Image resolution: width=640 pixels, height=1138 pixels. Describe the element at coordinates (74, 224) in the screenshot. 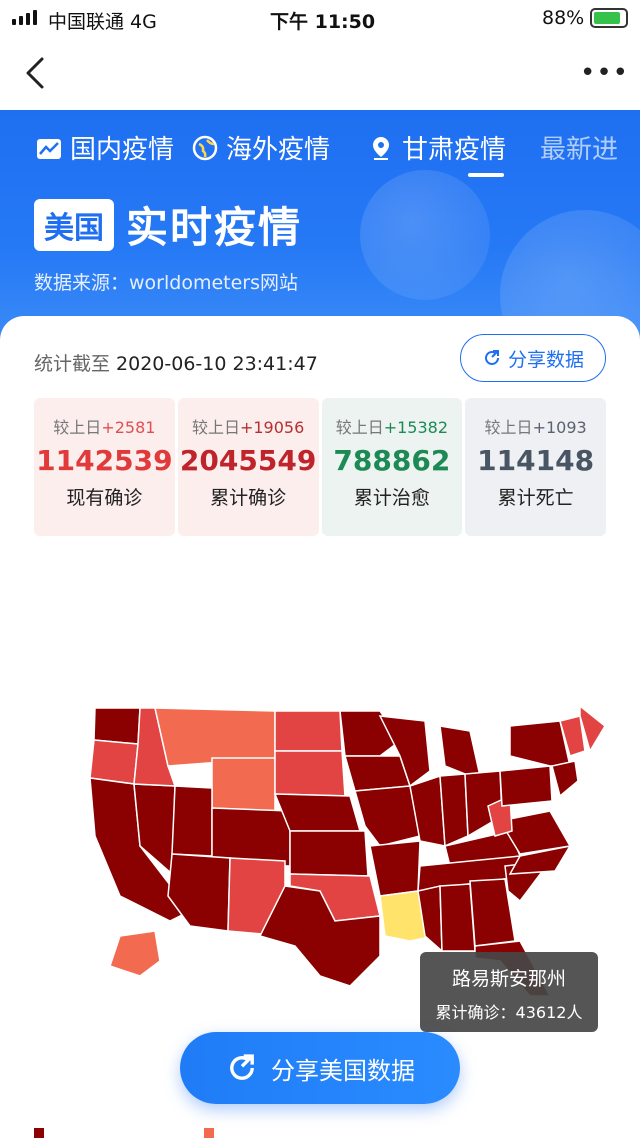

I see `country-badge: 美国` at that location.